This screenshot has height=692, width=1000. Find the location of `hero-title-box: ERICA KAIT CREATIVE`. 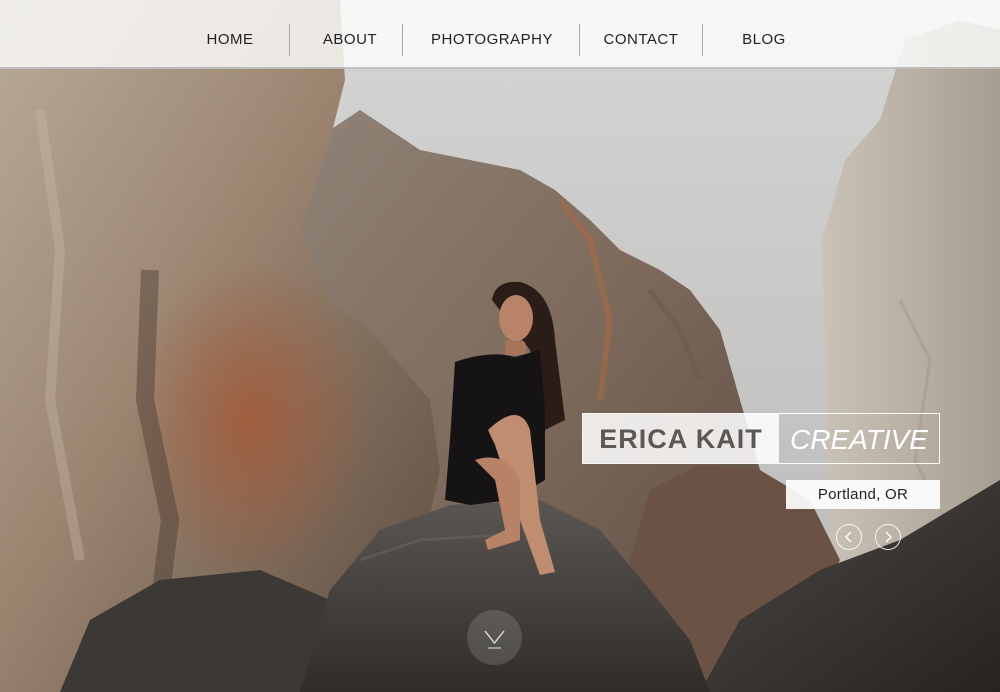

hero-title-box: ERICA KAIT CREATIVE is located at coordinates (761, 438).